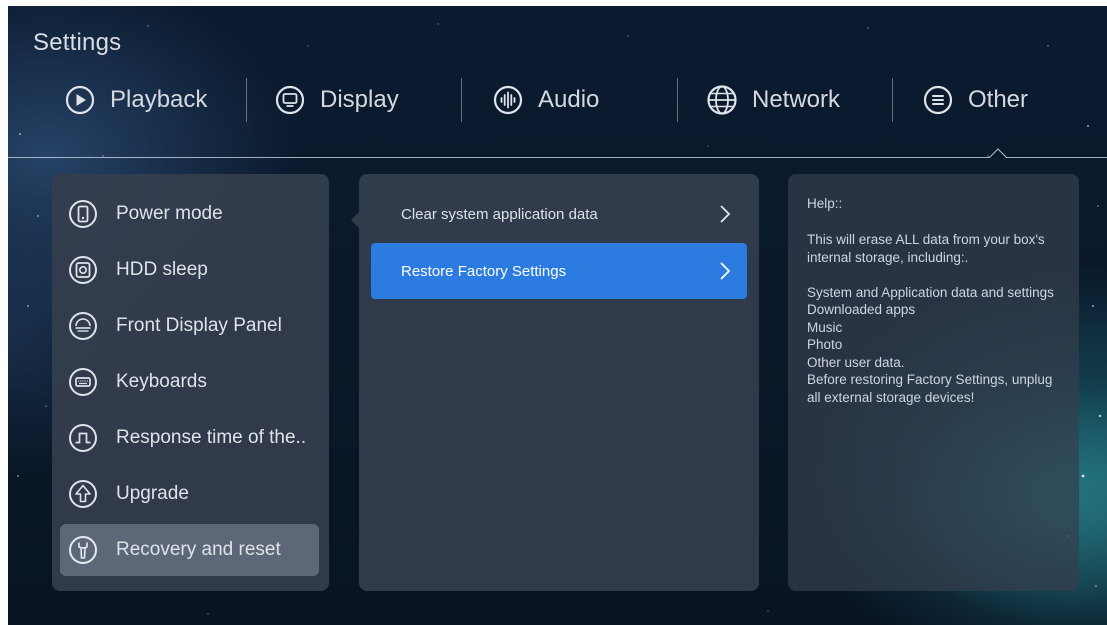 The width and height of the screenshot is (1107, 625). I want to click on sidebar-item-label: Upgrade, so click(152, 493).